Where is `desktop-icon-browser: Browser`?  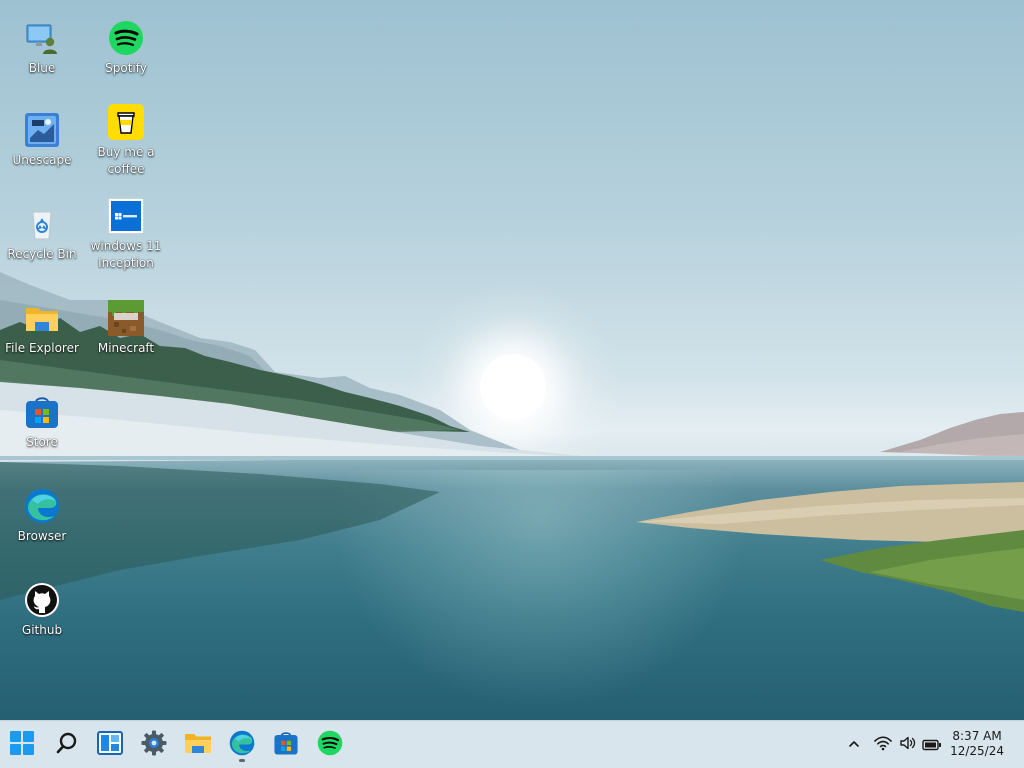
desktop-icon-browser: Browser is located at coordinates (42, 516).